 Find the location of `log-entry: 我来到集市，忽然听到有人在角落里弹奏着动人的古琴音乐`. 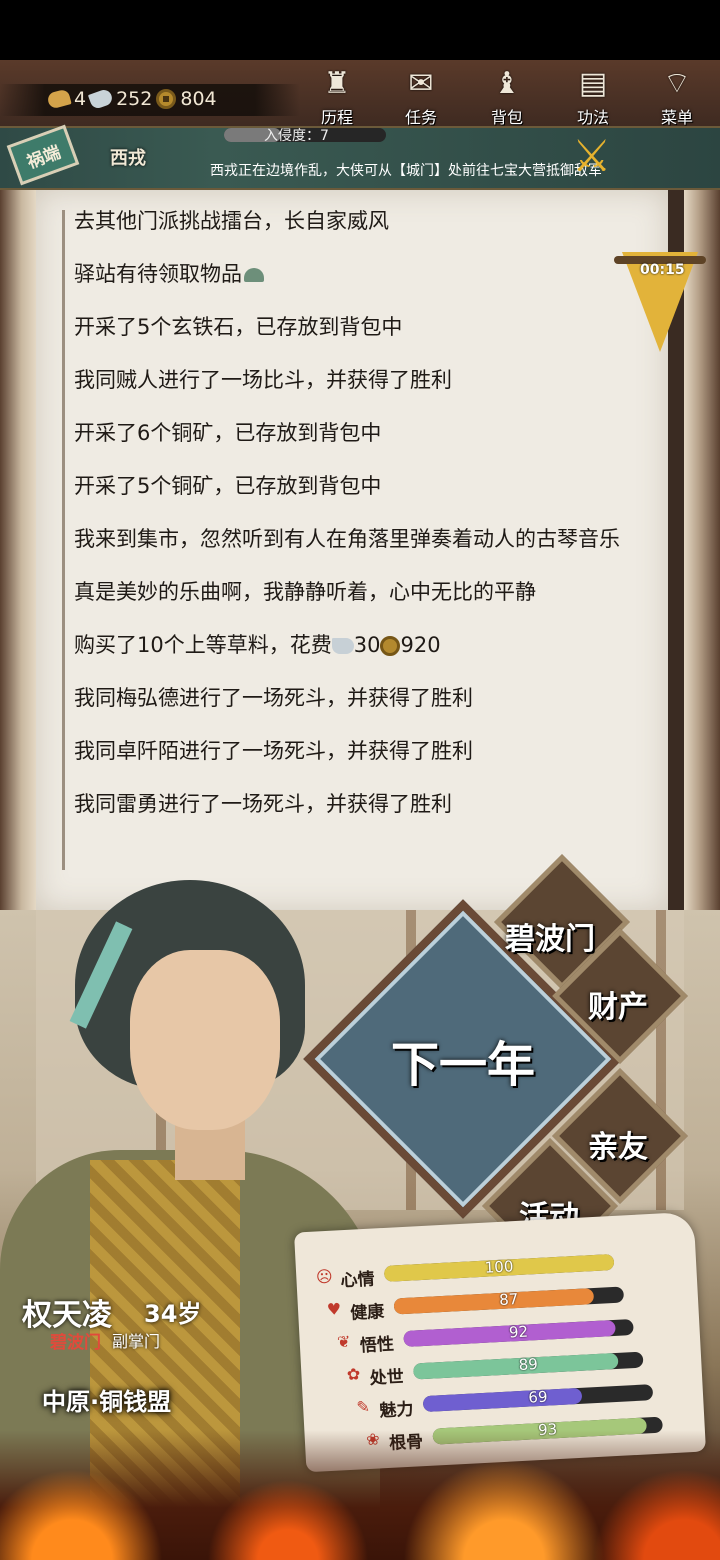

log-entry: 我来到集市，忽然听到有人在角落里弹奏着动人的古琴音乐 is located at coordinates (364, 539).